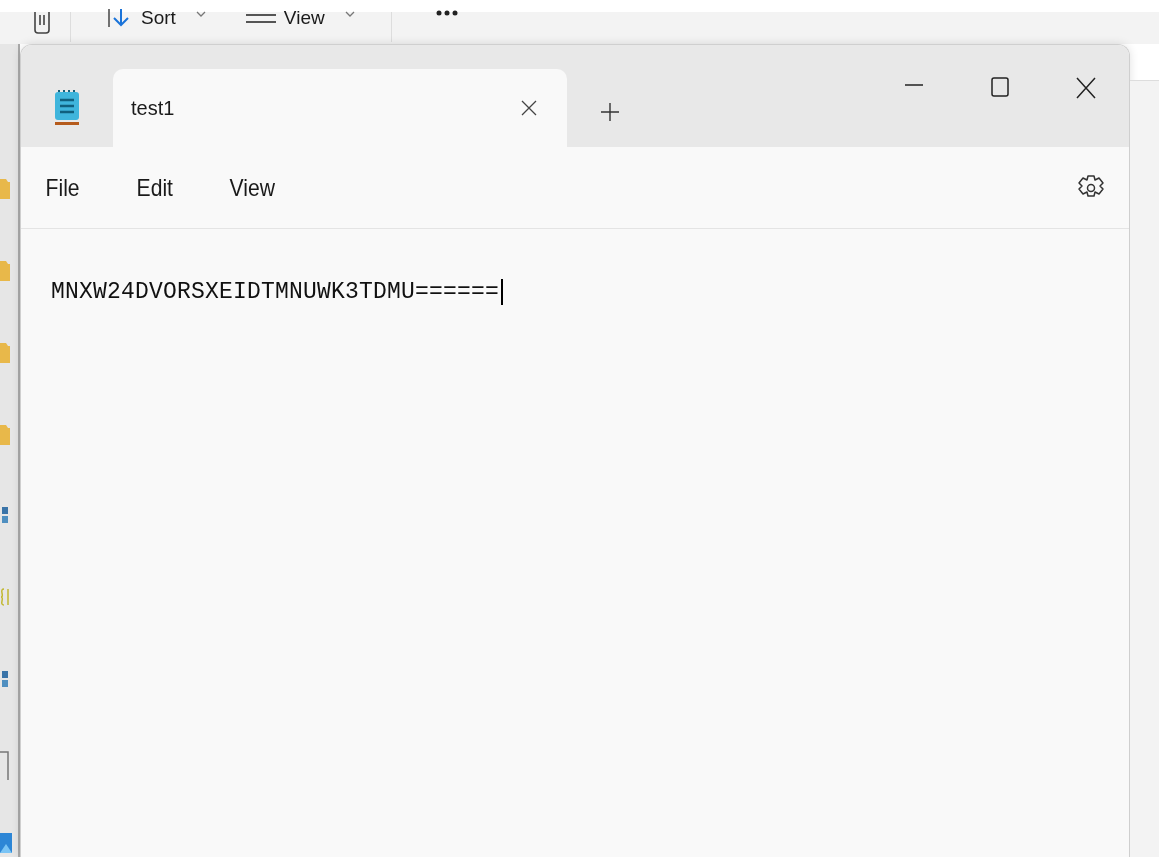 This screenshot has height=857, width=1159. Describe the element at coordinates (153, 108) in the screenshot. I see `tab-title: test1` at that location.